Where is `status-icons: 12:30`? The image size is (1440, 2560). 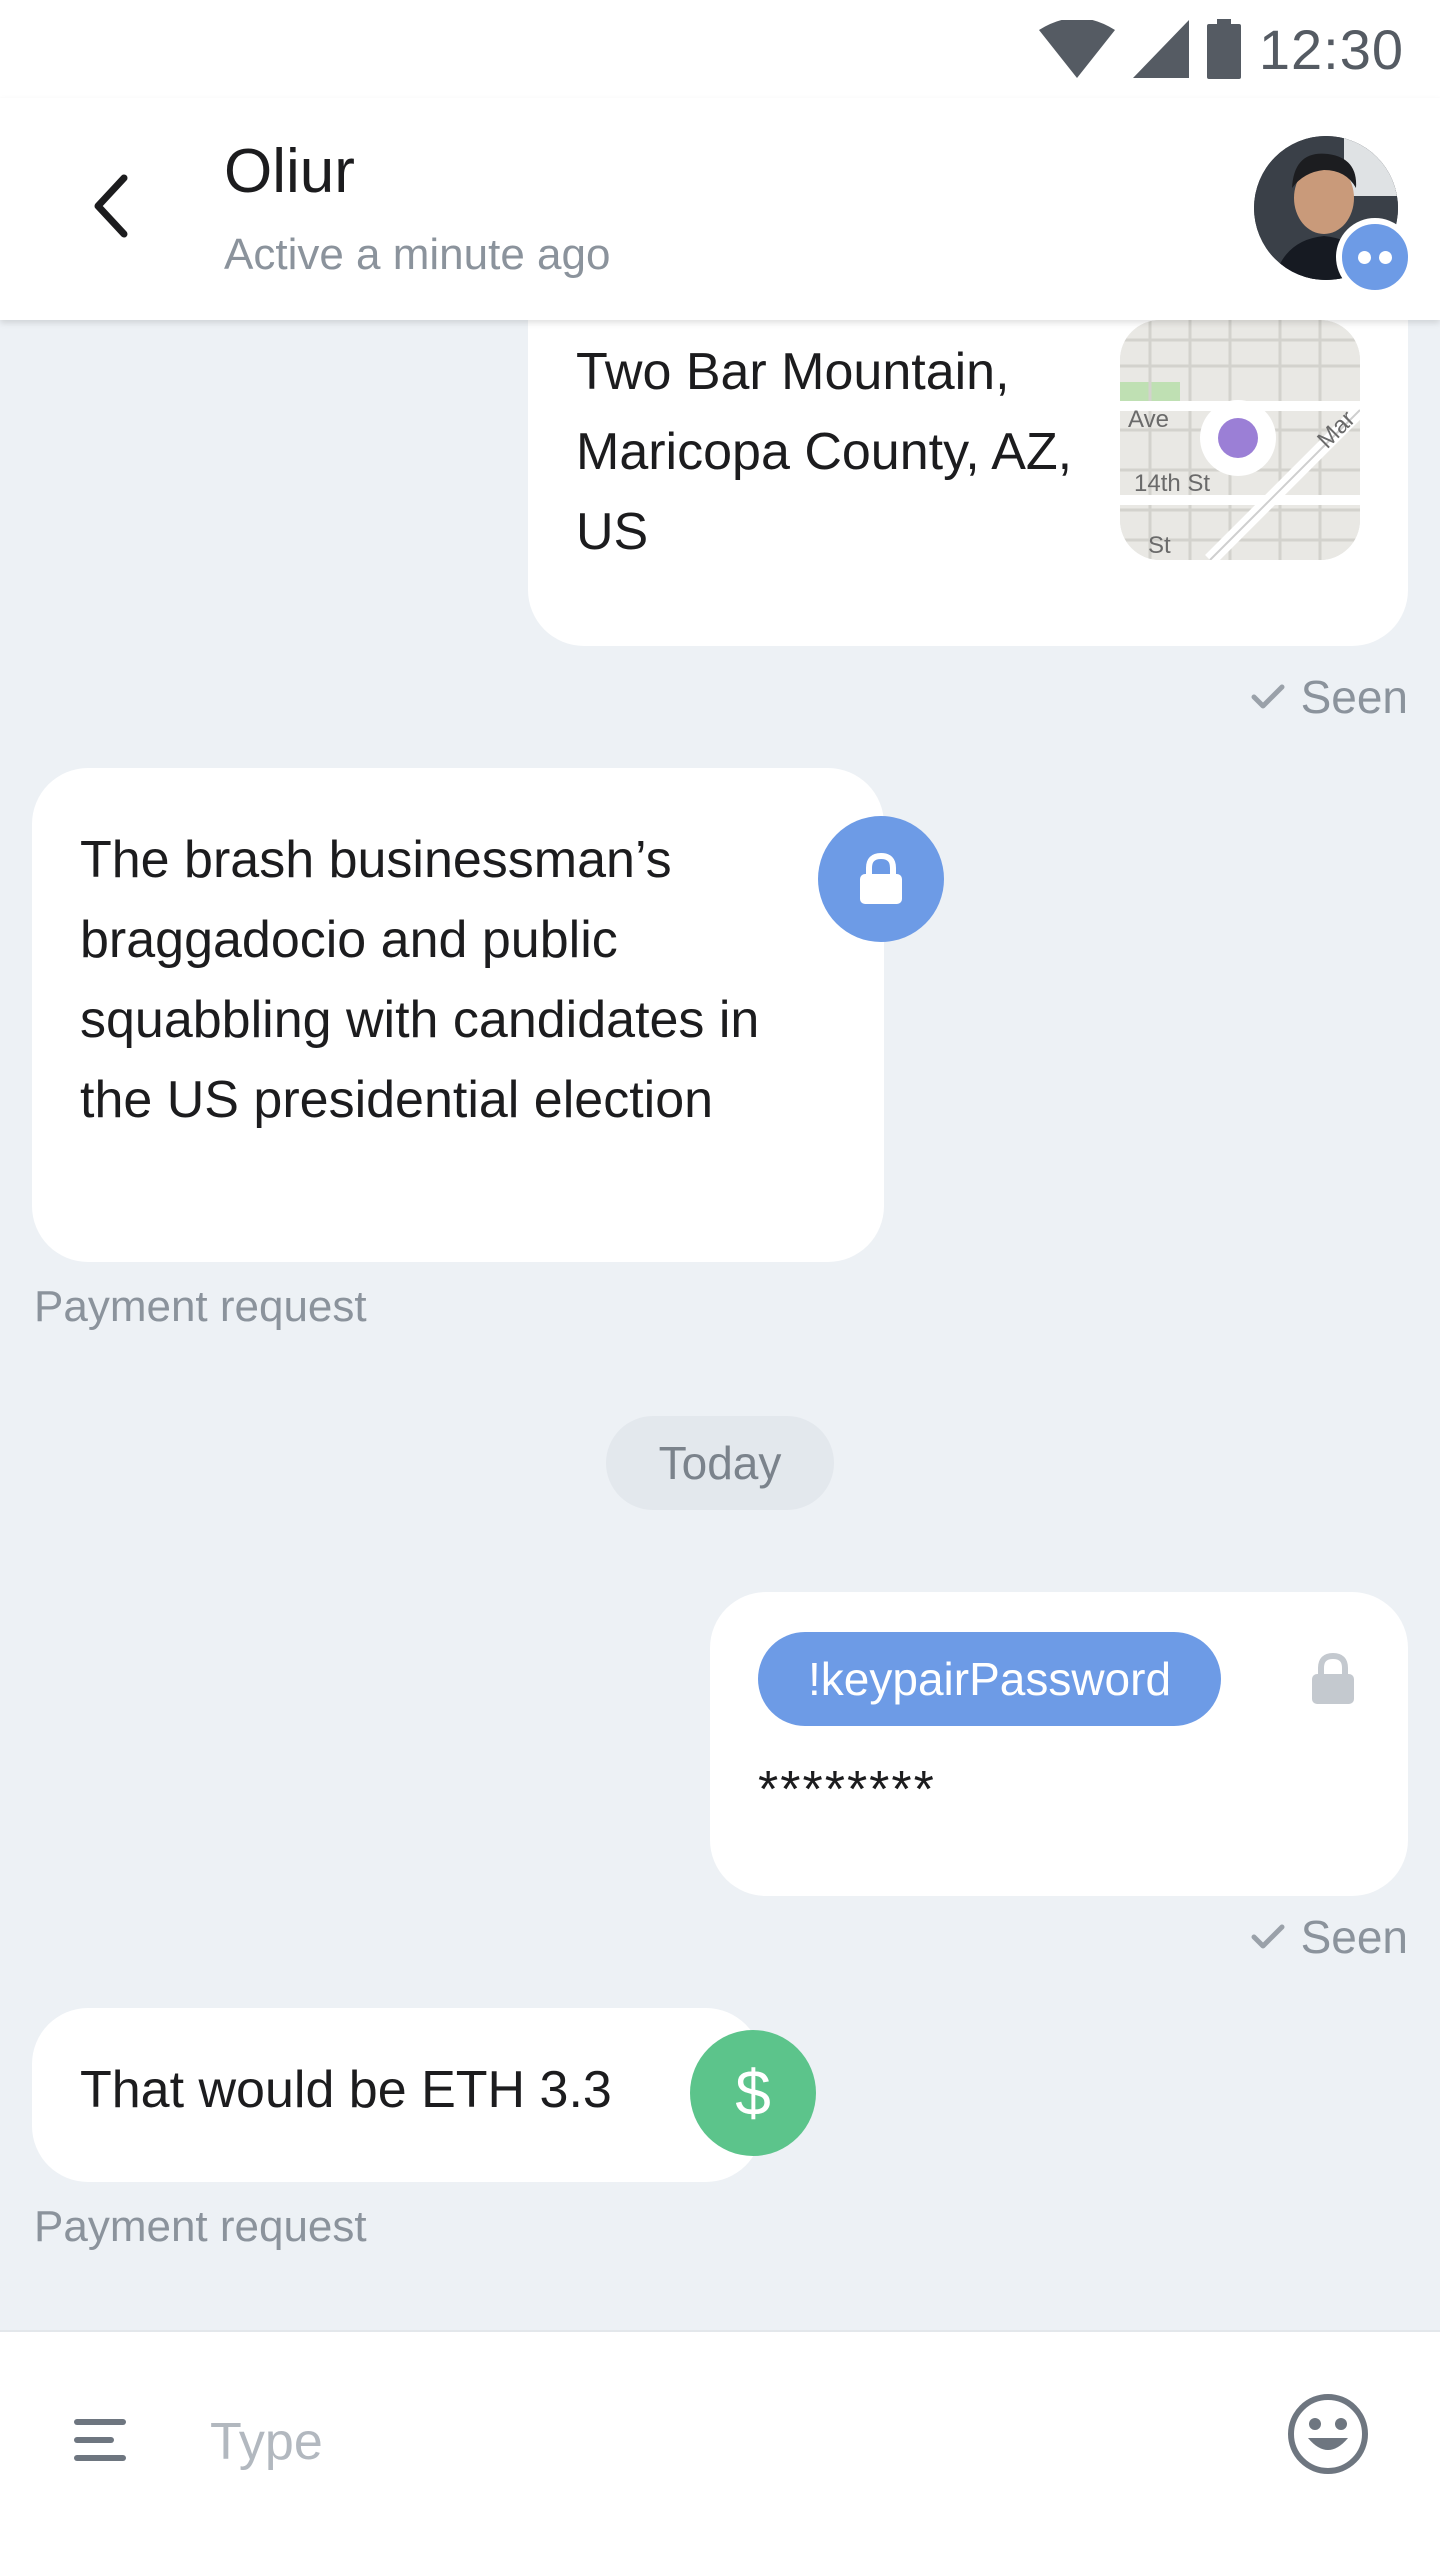
status-icons: 12:30 is located at coordinates (1221, 49).